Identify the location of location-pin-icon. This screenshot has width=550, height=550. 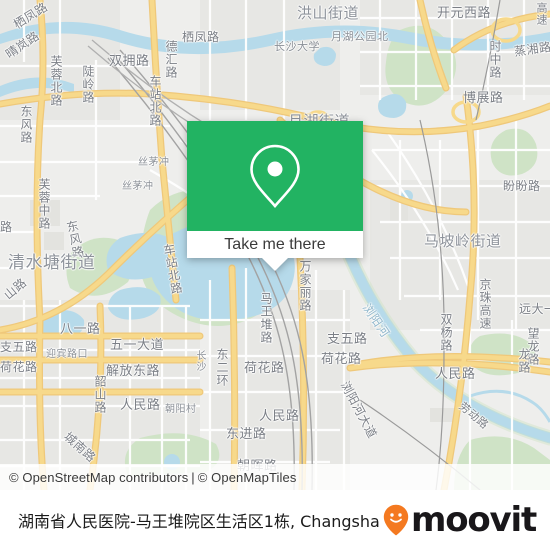
(275, 176).